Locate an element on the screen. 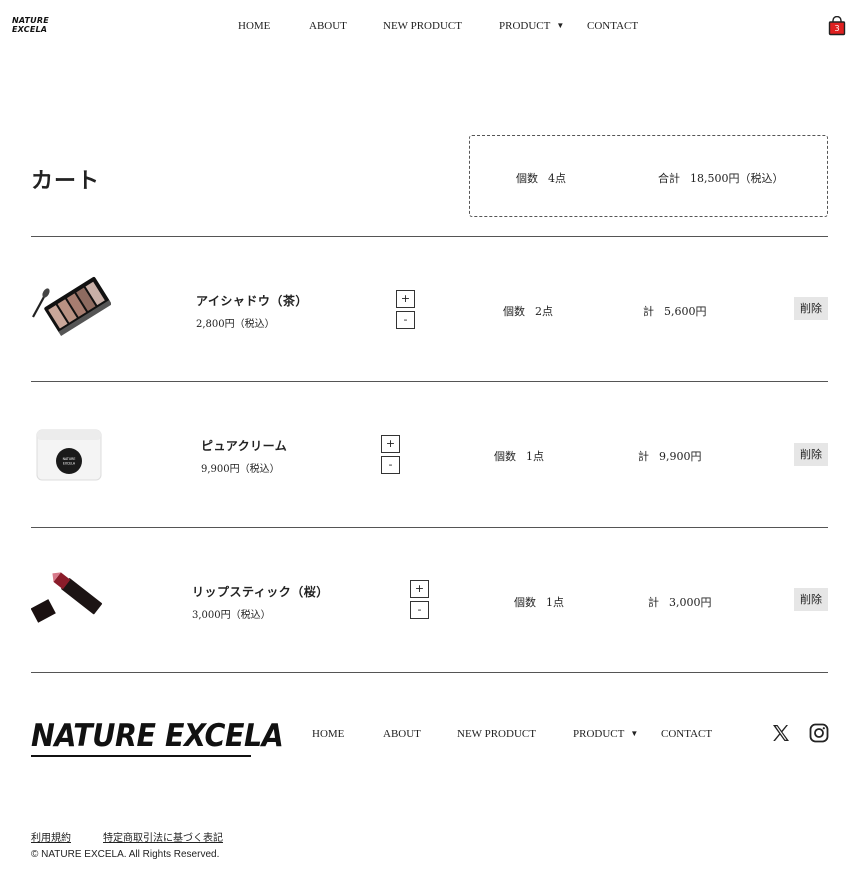 This screenshot has height=892, width=864. nav-product: PRODUCT ▼ is located at coordinates (531, 26).